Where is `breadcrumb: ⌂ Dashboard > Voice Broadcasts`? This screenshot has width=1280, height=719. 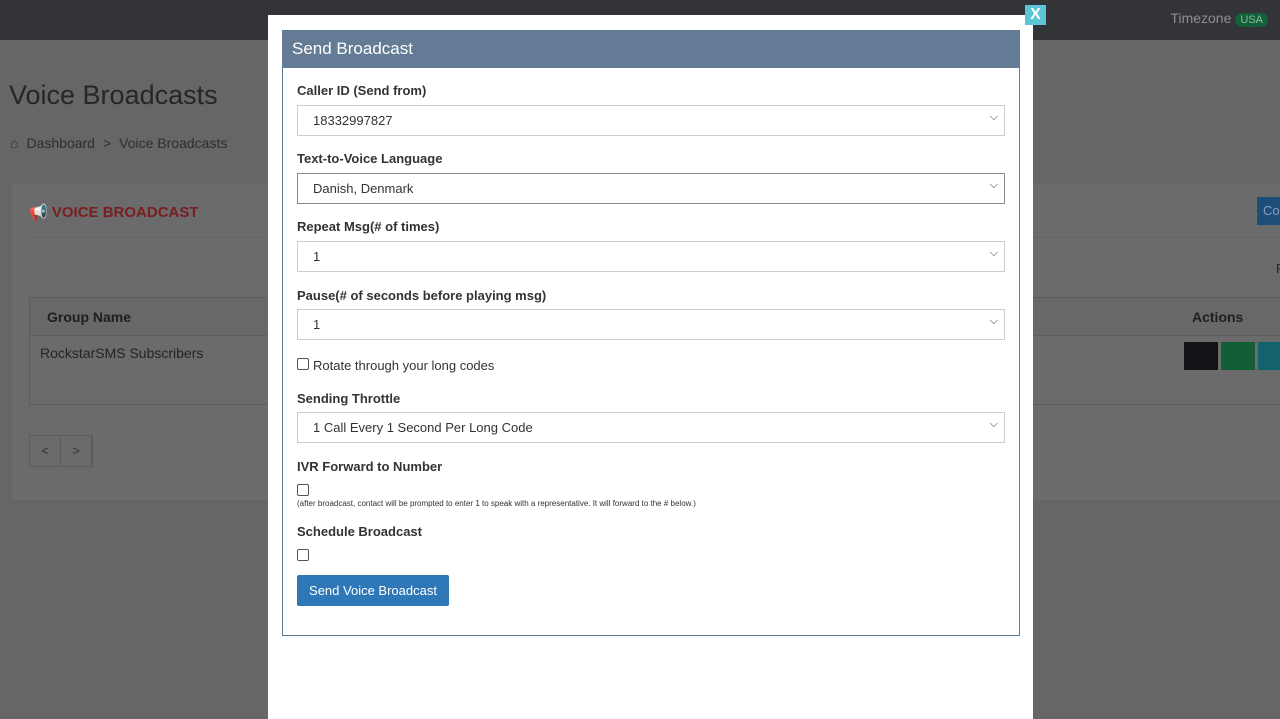 breadcrumb: ⌂ Dashboard > Voice Broadcasts is located at coordinates (122, 143).